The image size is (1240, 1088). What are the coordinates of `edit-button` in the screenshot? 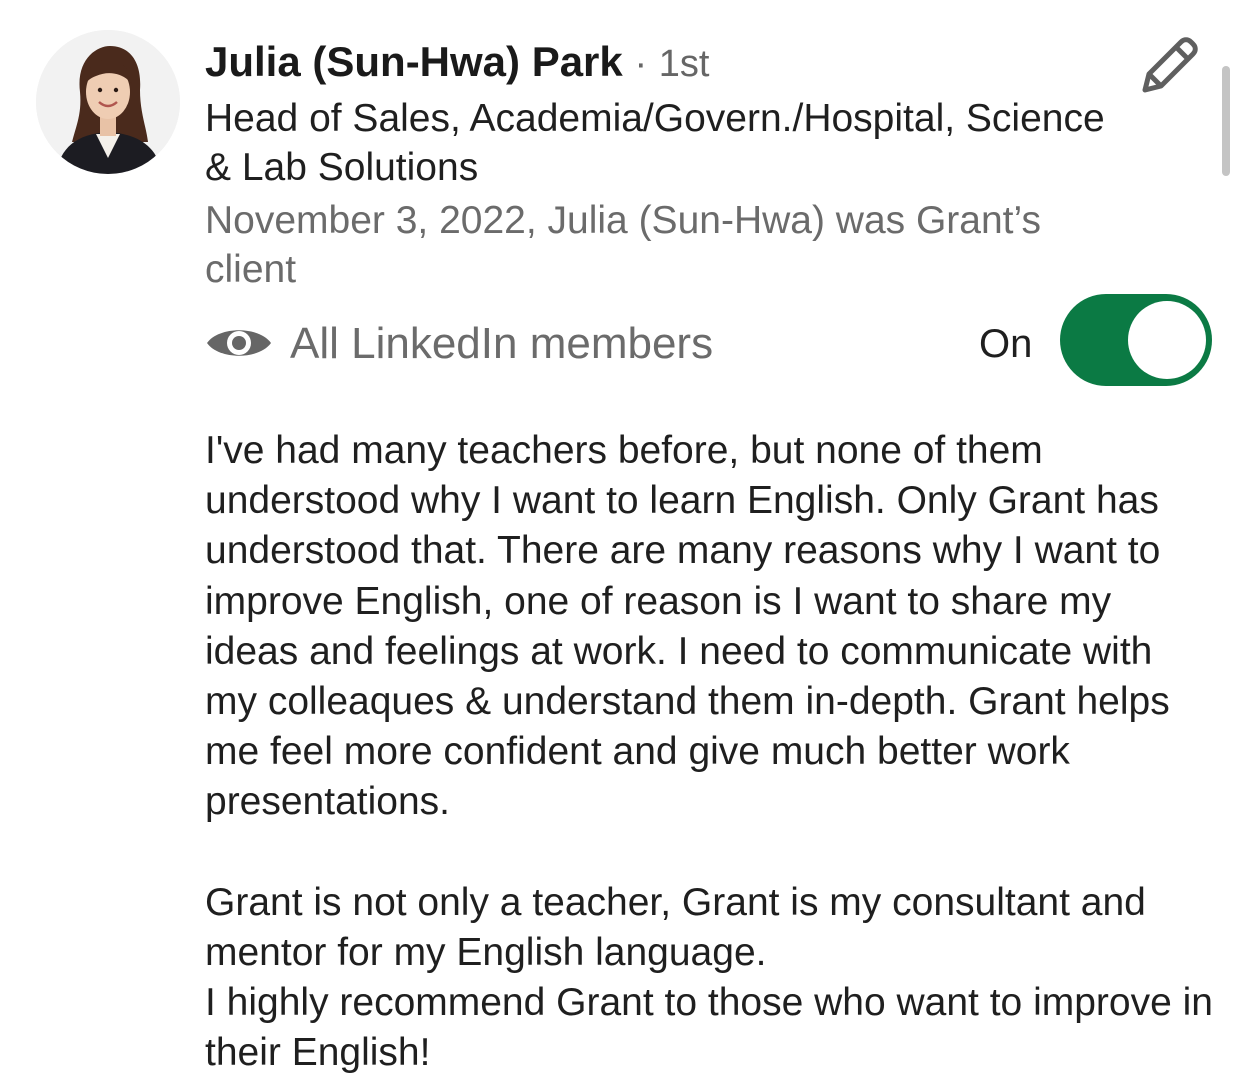 It's located at (1169, 66).